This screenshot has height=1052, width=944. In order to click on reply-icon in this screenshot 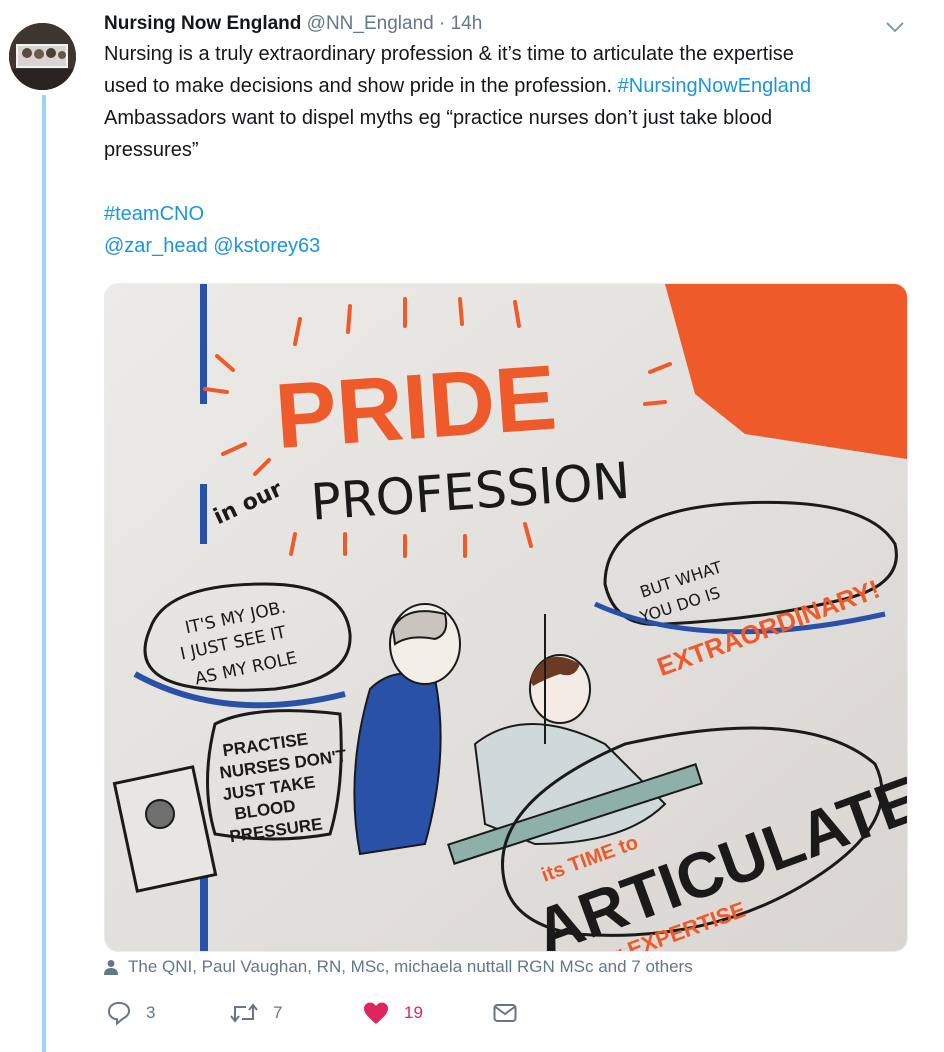, I will do `click(119, 1013)`.